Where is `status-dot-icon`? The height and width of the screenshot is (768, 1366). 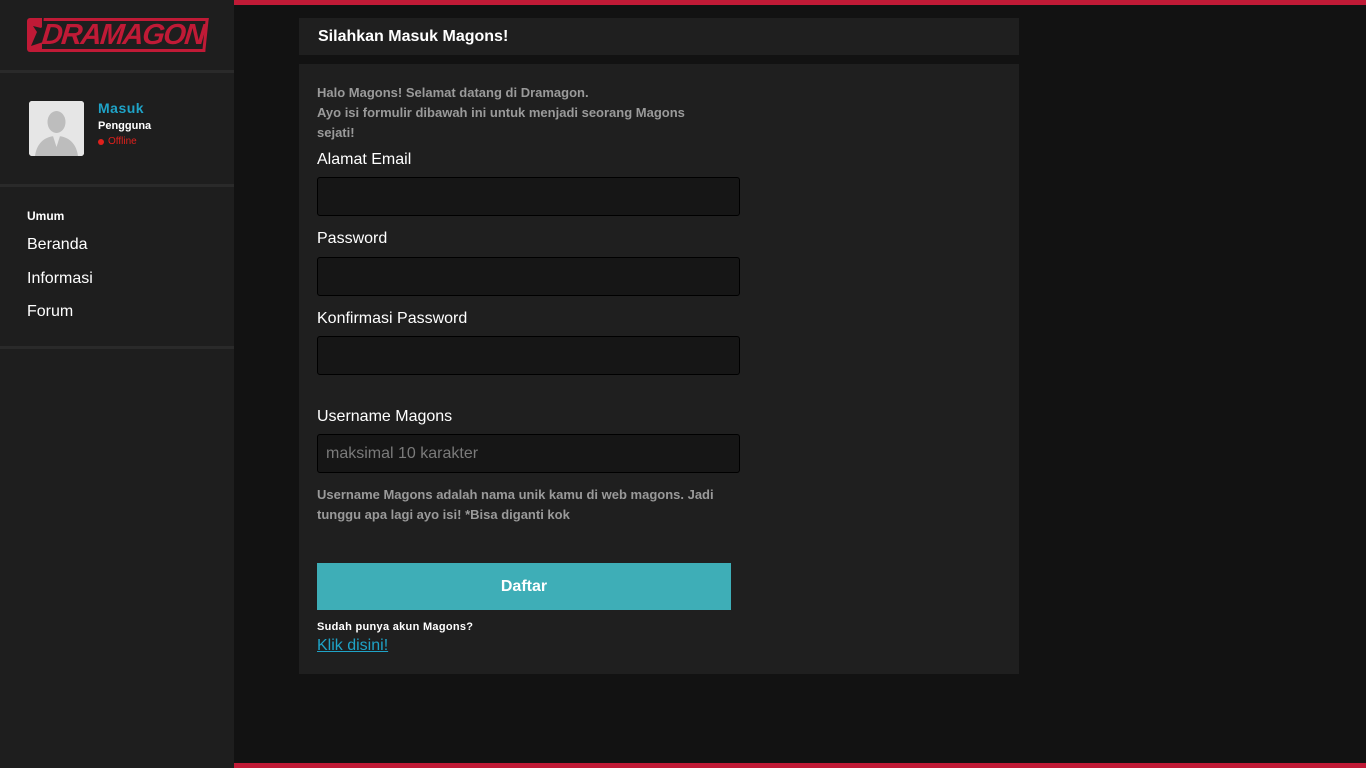
status-dot-icon is located at coordinates (101, 141).